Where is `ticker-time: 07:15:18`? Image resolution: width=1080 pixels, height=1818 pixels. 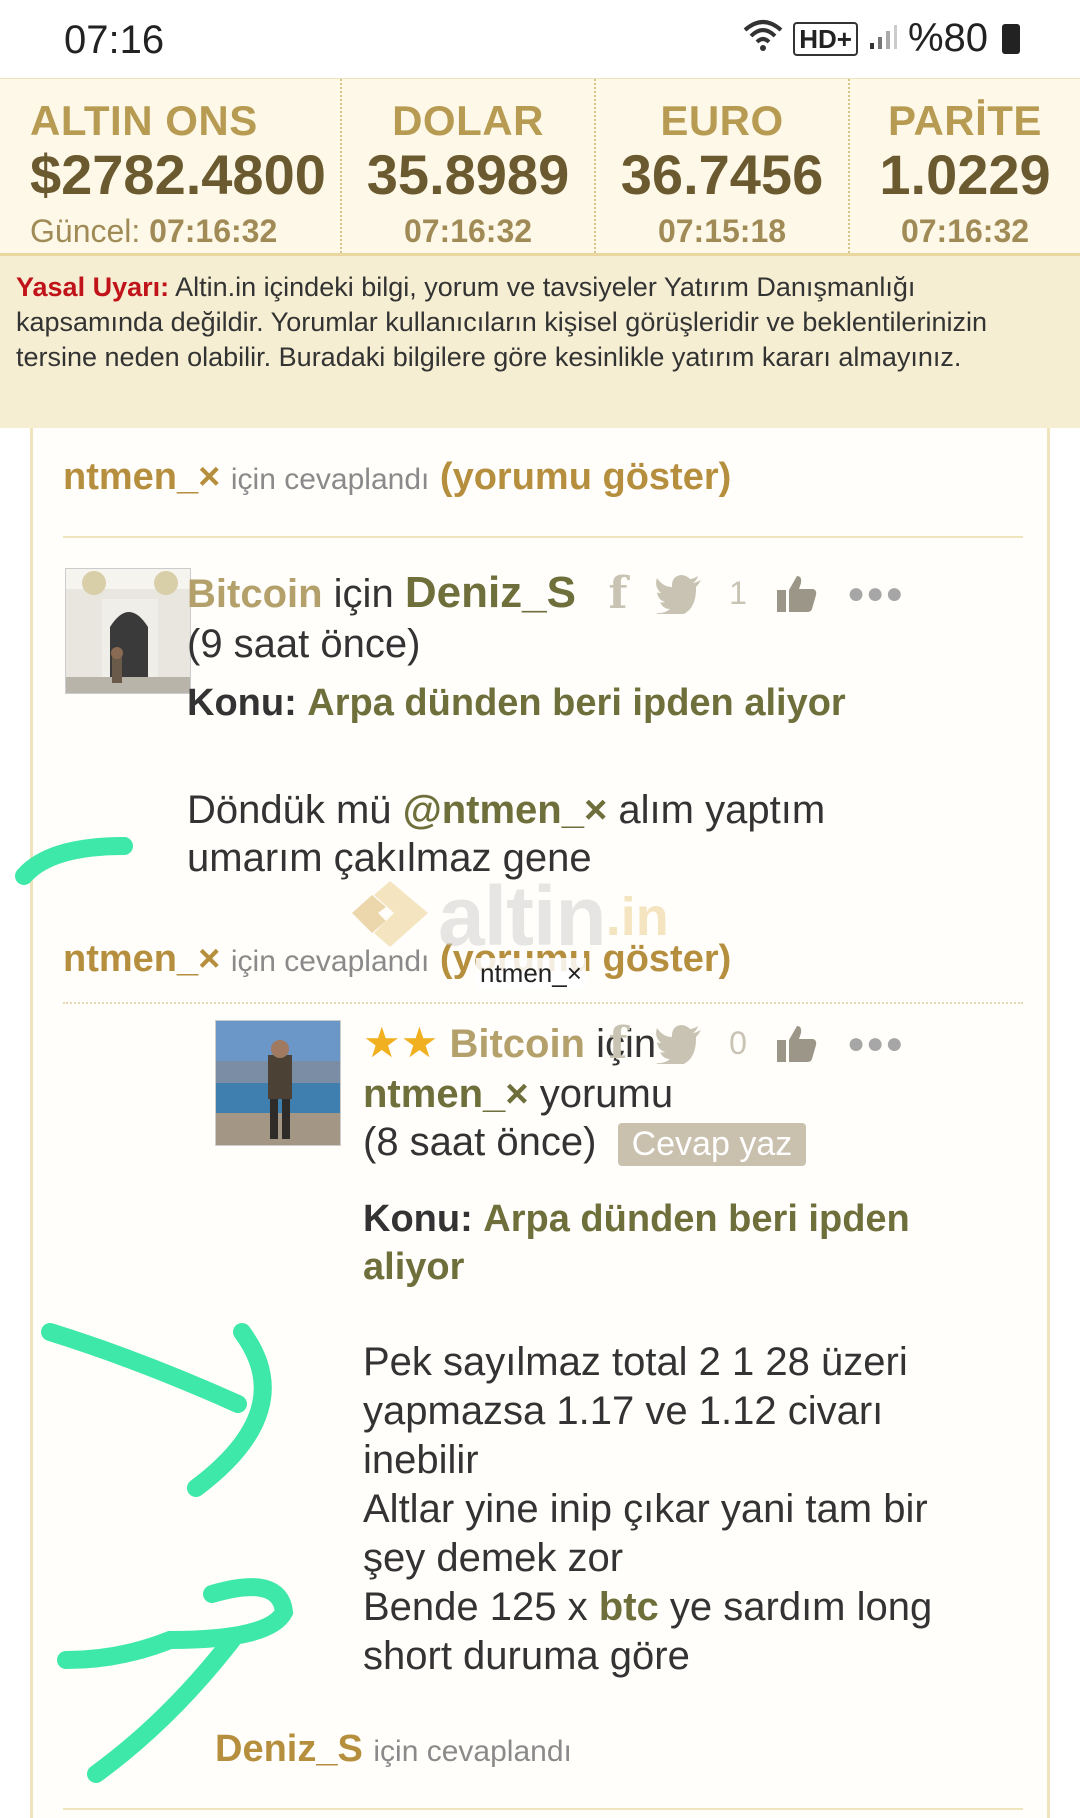 ticker-time: 07:15:18 is located at coordinates (722, 231).